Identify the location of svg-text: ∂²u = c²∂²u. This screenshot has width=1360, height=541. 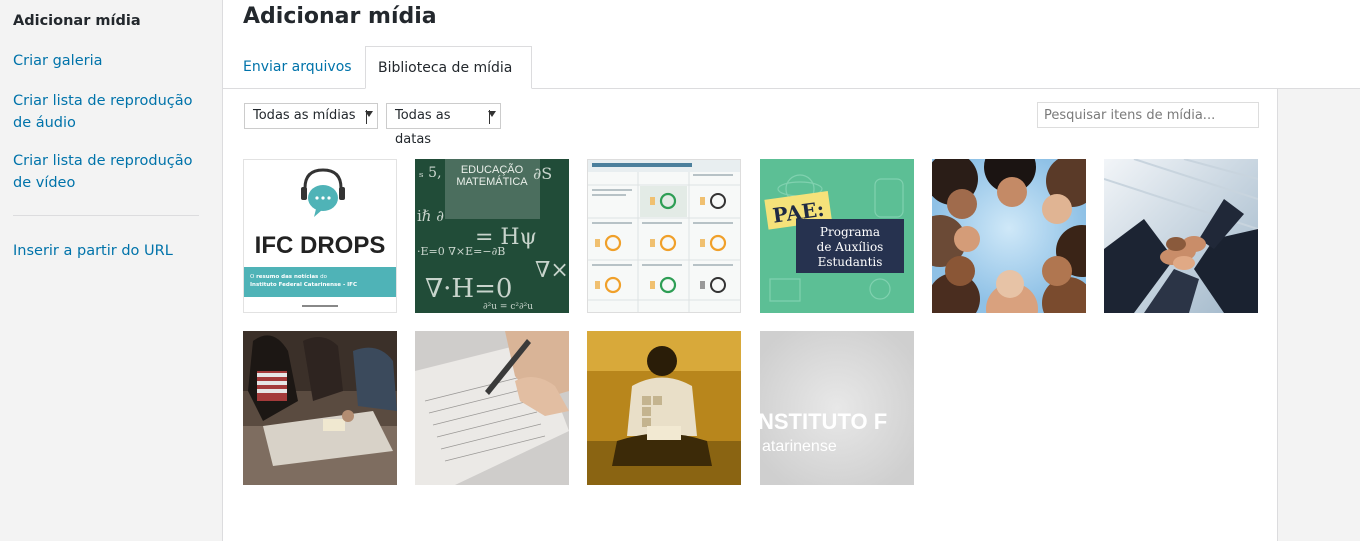
(508, 307).